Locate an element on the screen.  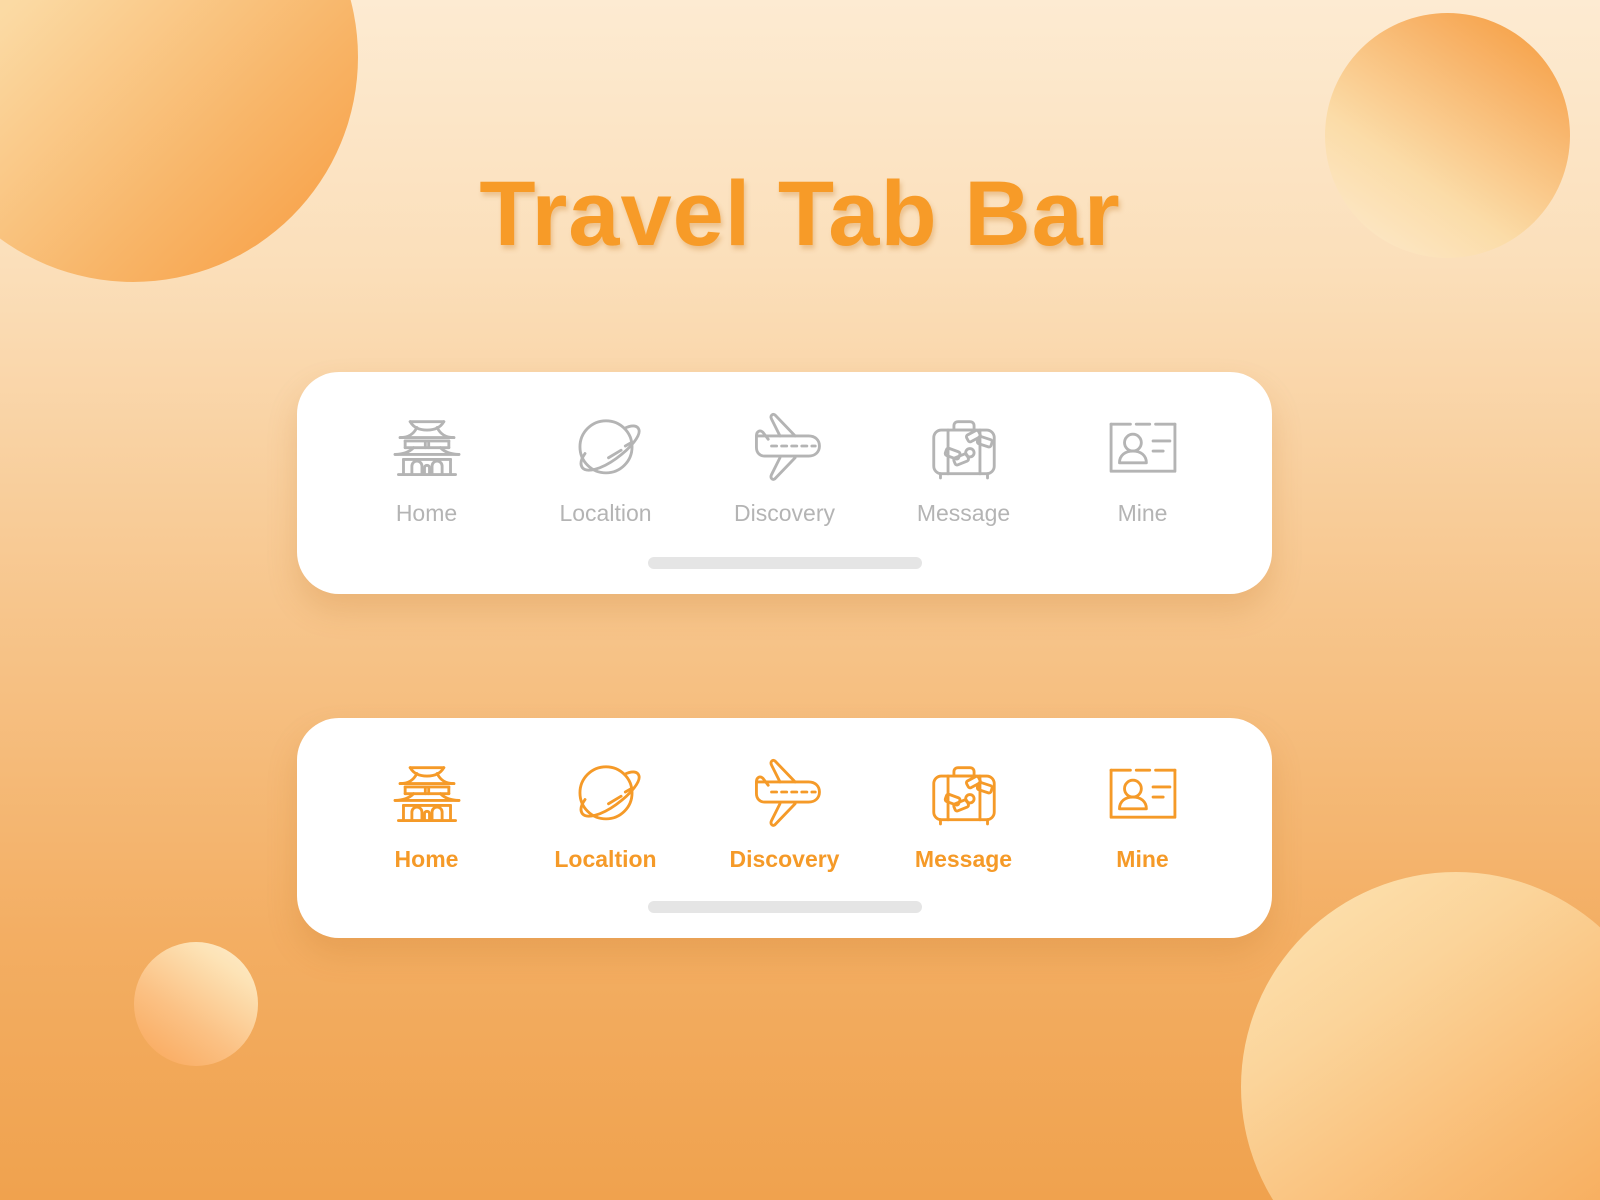
circle-bottom-left-decoration is located at coordinates (196, 1004).